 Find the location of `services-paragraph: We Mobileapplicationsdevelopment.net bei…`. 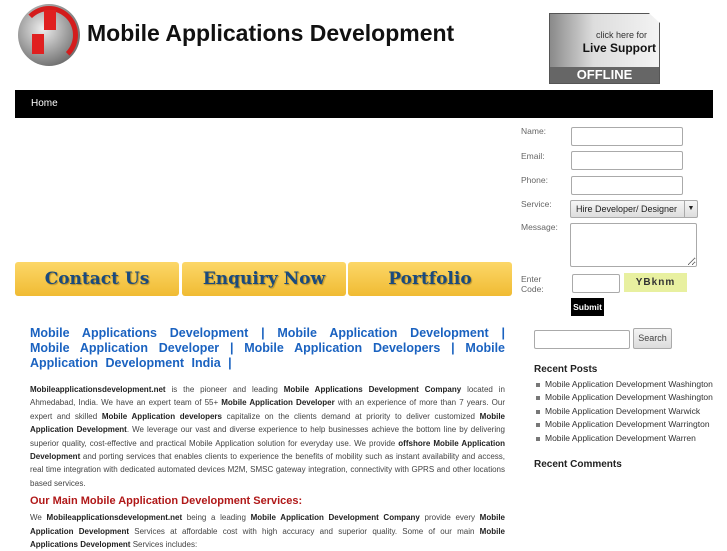

services-paragraph: We Mobileapplicationsdevelopment.net bei… is located at coordinates (267, 531).